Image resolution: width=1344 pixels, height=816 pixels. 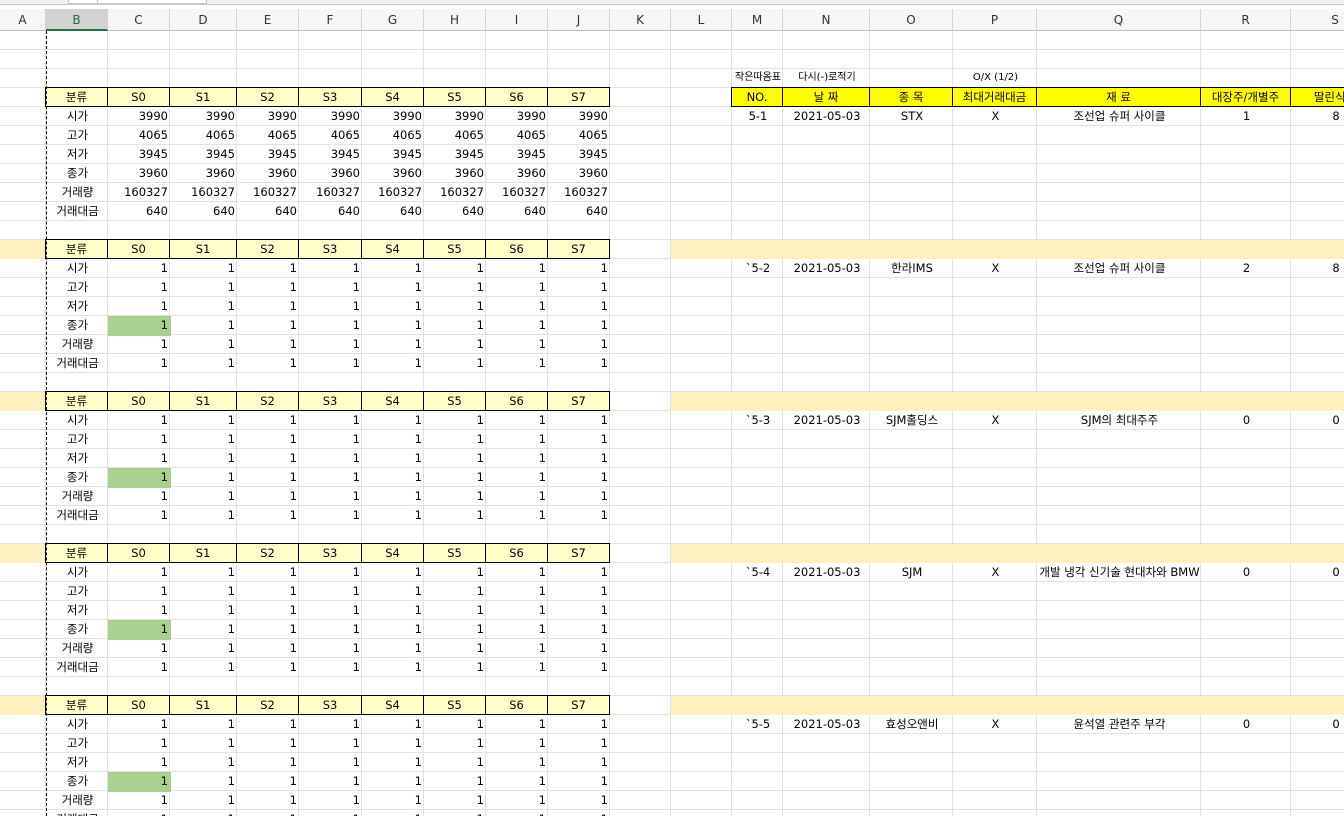 What do you see at coordinates (203, 553) in the screenshot?
I see `table-header-cell: S1` at bounding box center [203, 553].